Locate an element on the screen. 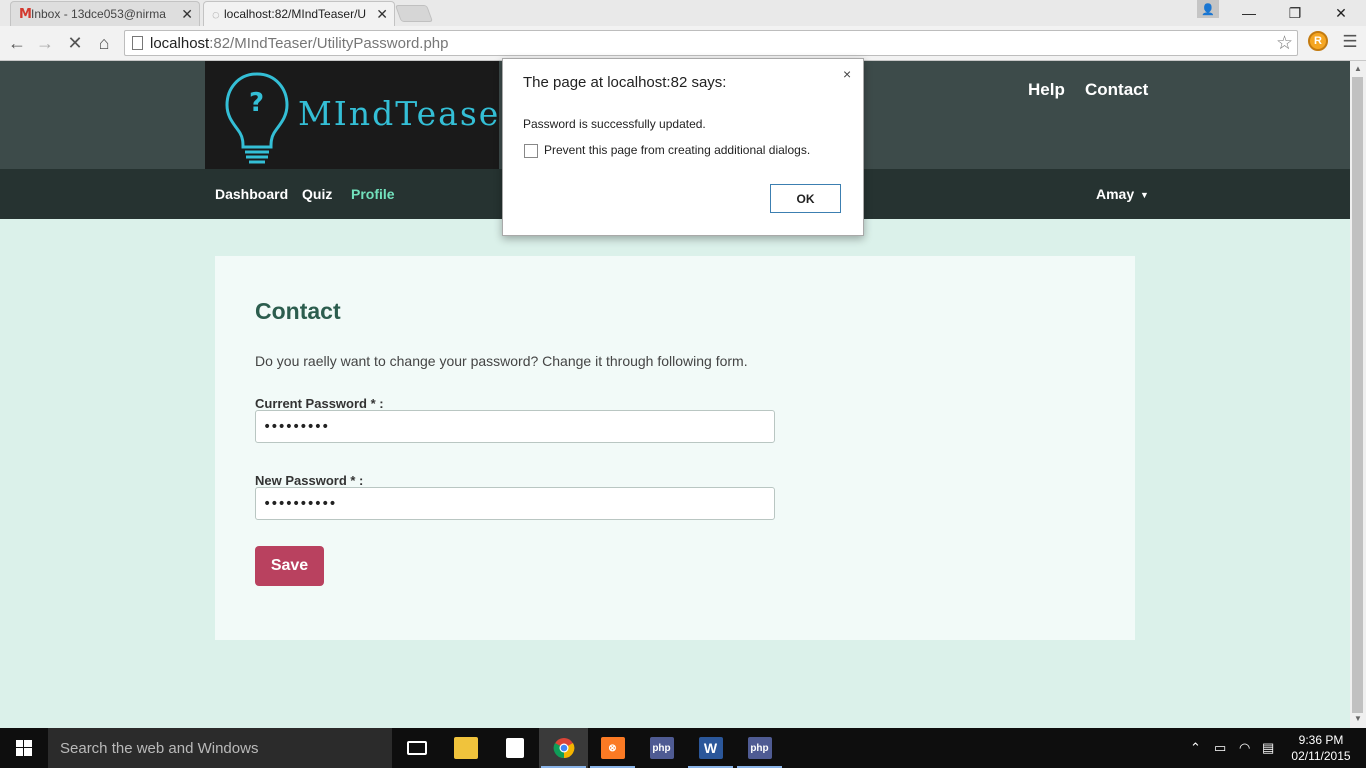 The image size is (1366, 768). word-icon: W is located at coordinates (710, 748).